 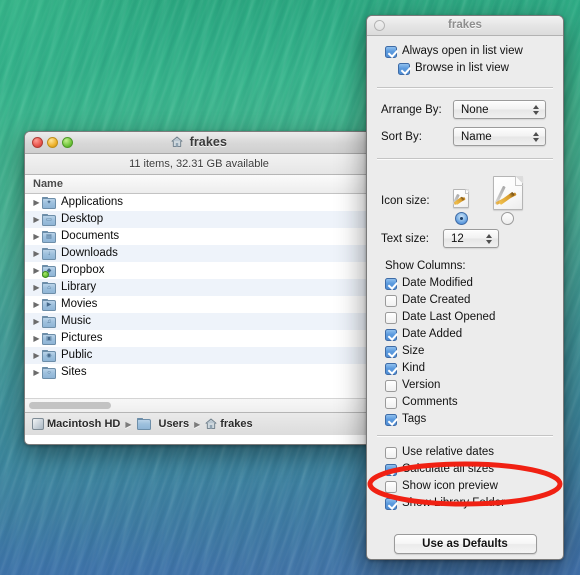 What do you see at coordinates (199, 143) in the screenshot?
I see `finder-titlebar: frakes` at bounding box center [199, 143].